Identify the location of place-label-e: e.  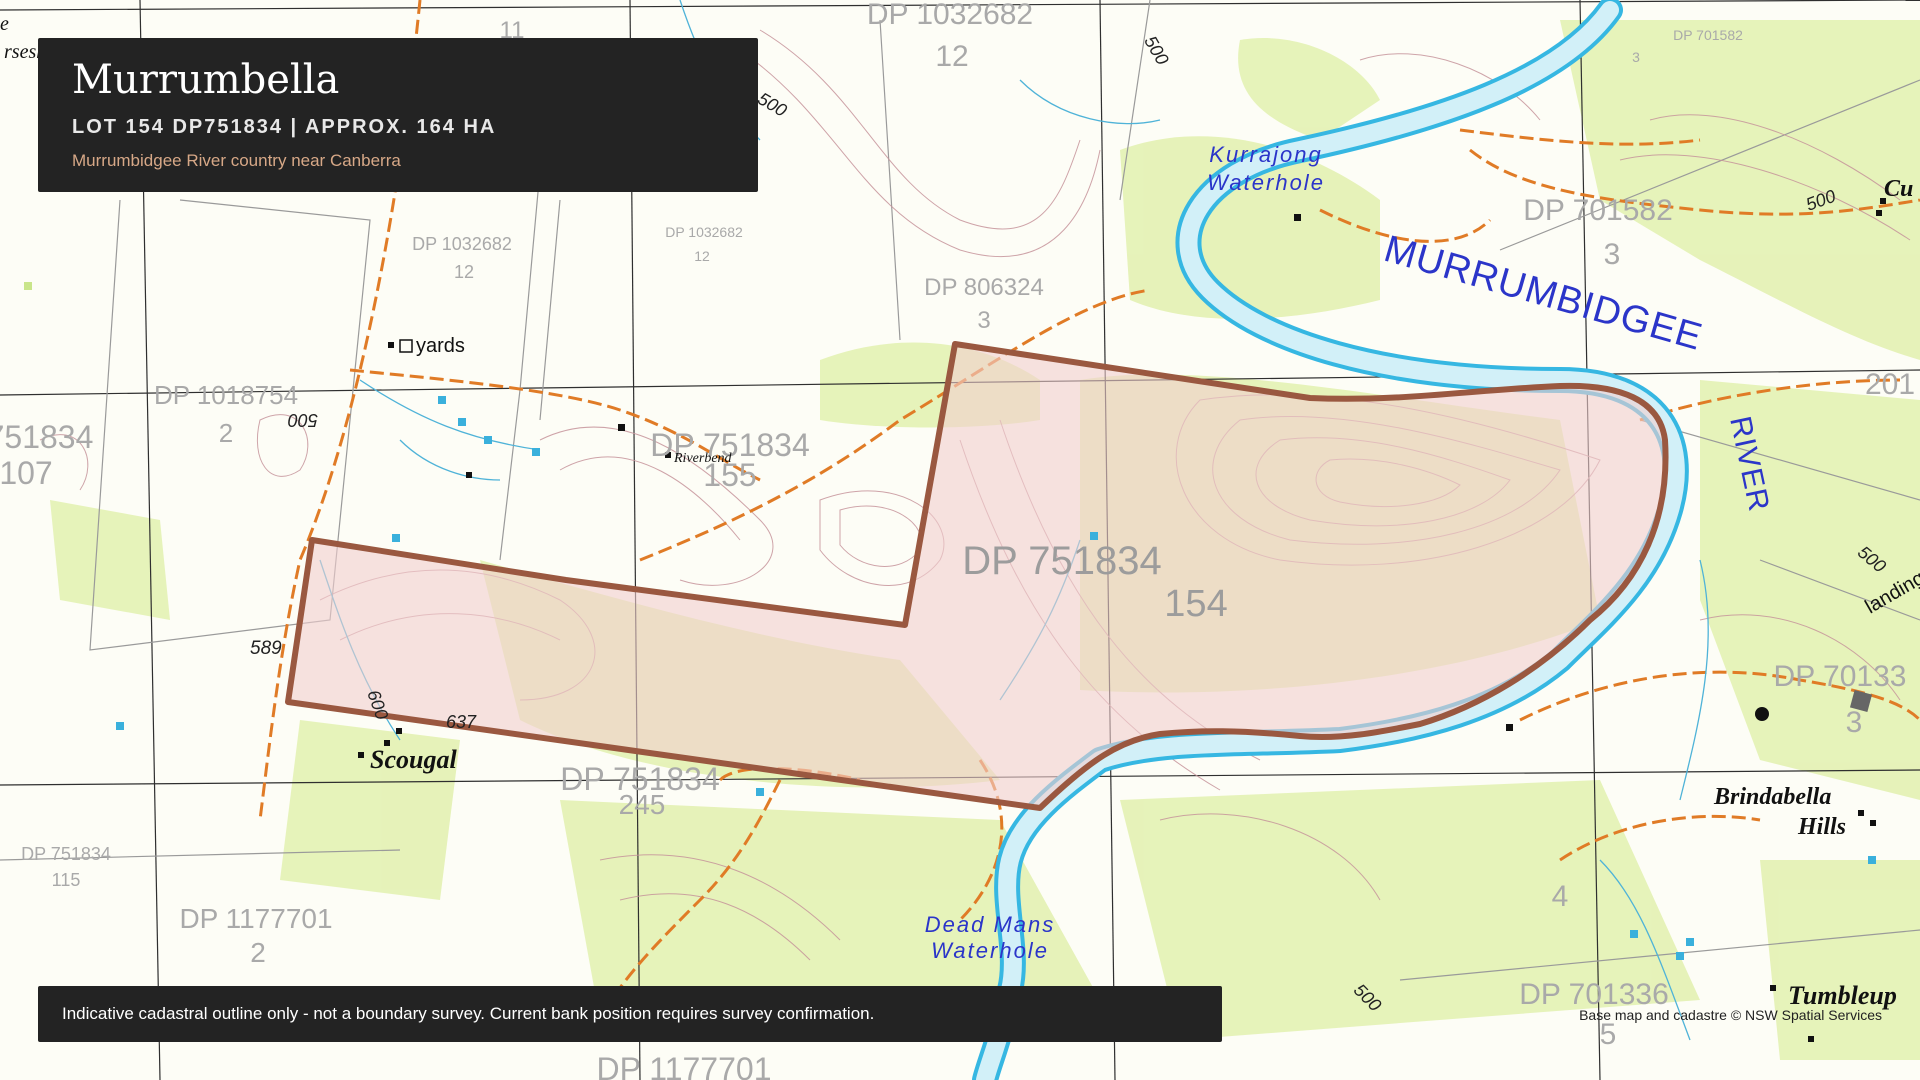
(4, 24).